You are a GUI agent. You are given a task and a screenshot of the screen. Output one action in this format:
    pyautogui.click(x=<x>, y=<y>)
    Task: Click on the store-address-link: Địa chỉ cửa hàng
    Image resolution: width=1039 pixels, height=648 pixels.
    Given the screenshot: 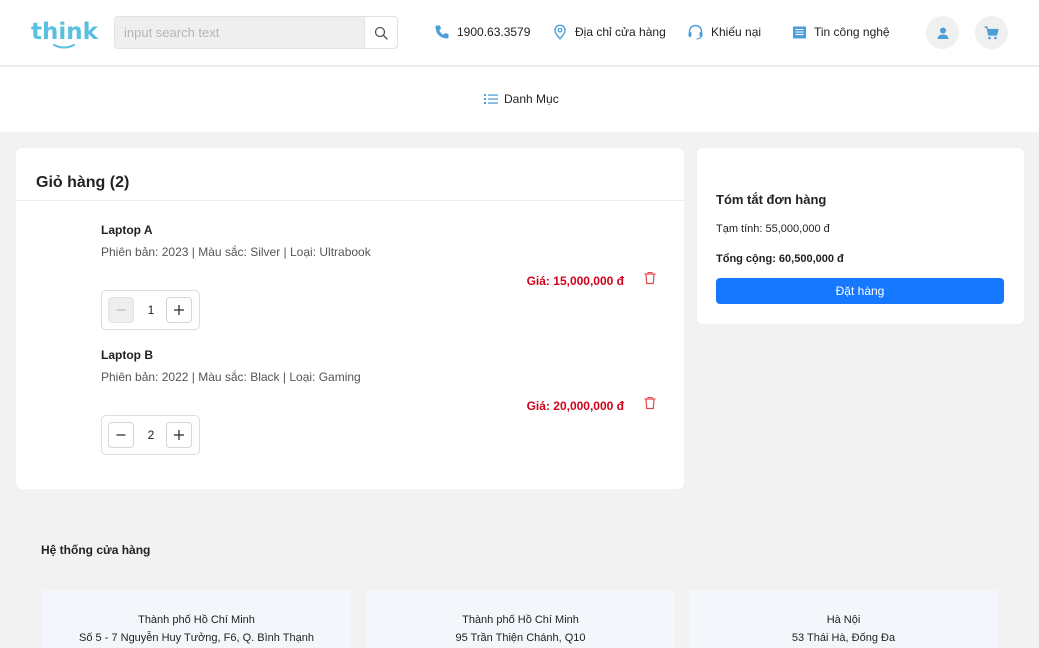 What is the action you would take?
    pyautogui.click(x=609, y=32)
    